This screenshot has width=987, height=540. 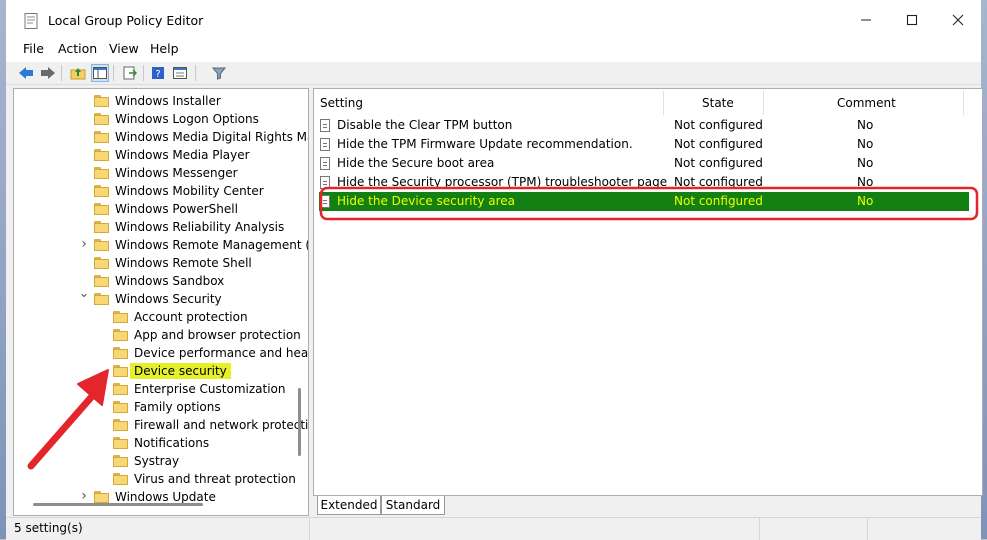 I want to click on back-button, so click(x=26, y=73).